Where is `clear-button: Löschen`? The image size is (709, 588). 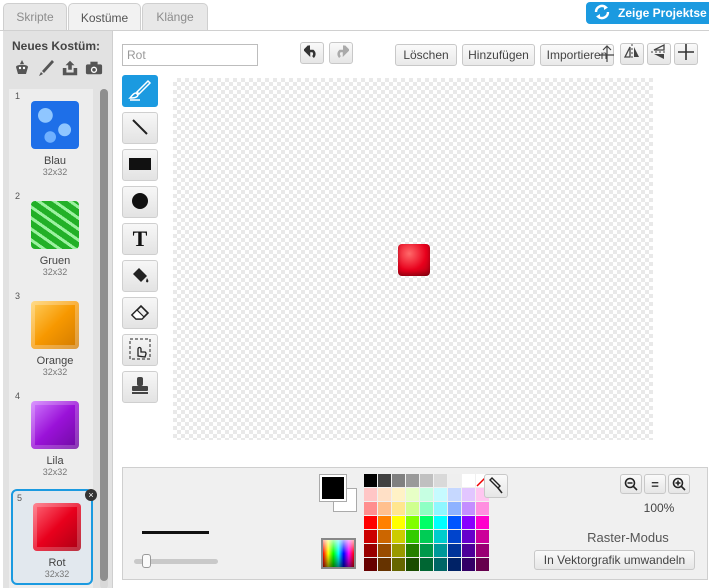
clear-button: Löschen is located at coordinates (426, 55).